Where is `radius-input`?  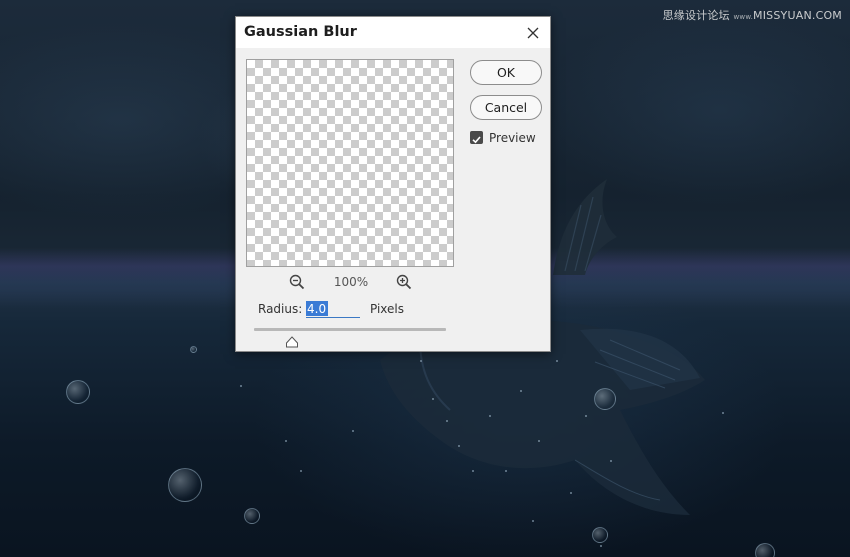 radius-input is located at coordinates (333, 309).